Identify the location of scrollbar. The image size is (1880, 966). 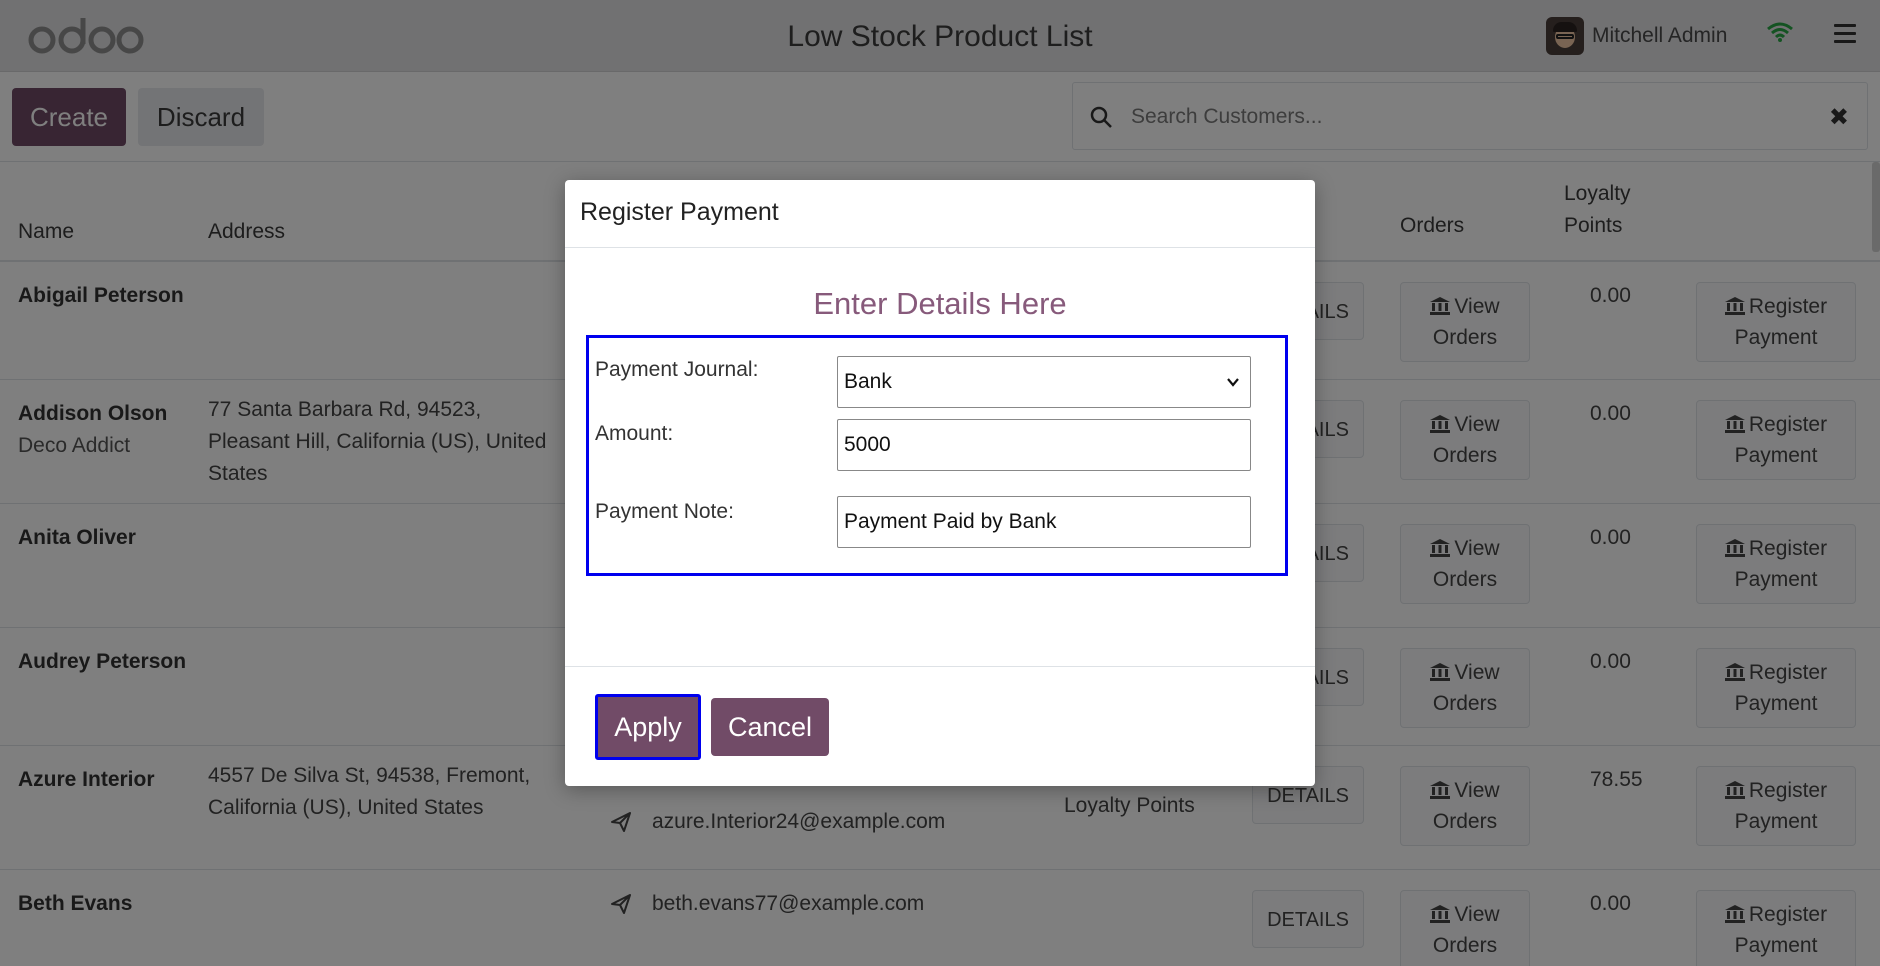
(1876, 207).